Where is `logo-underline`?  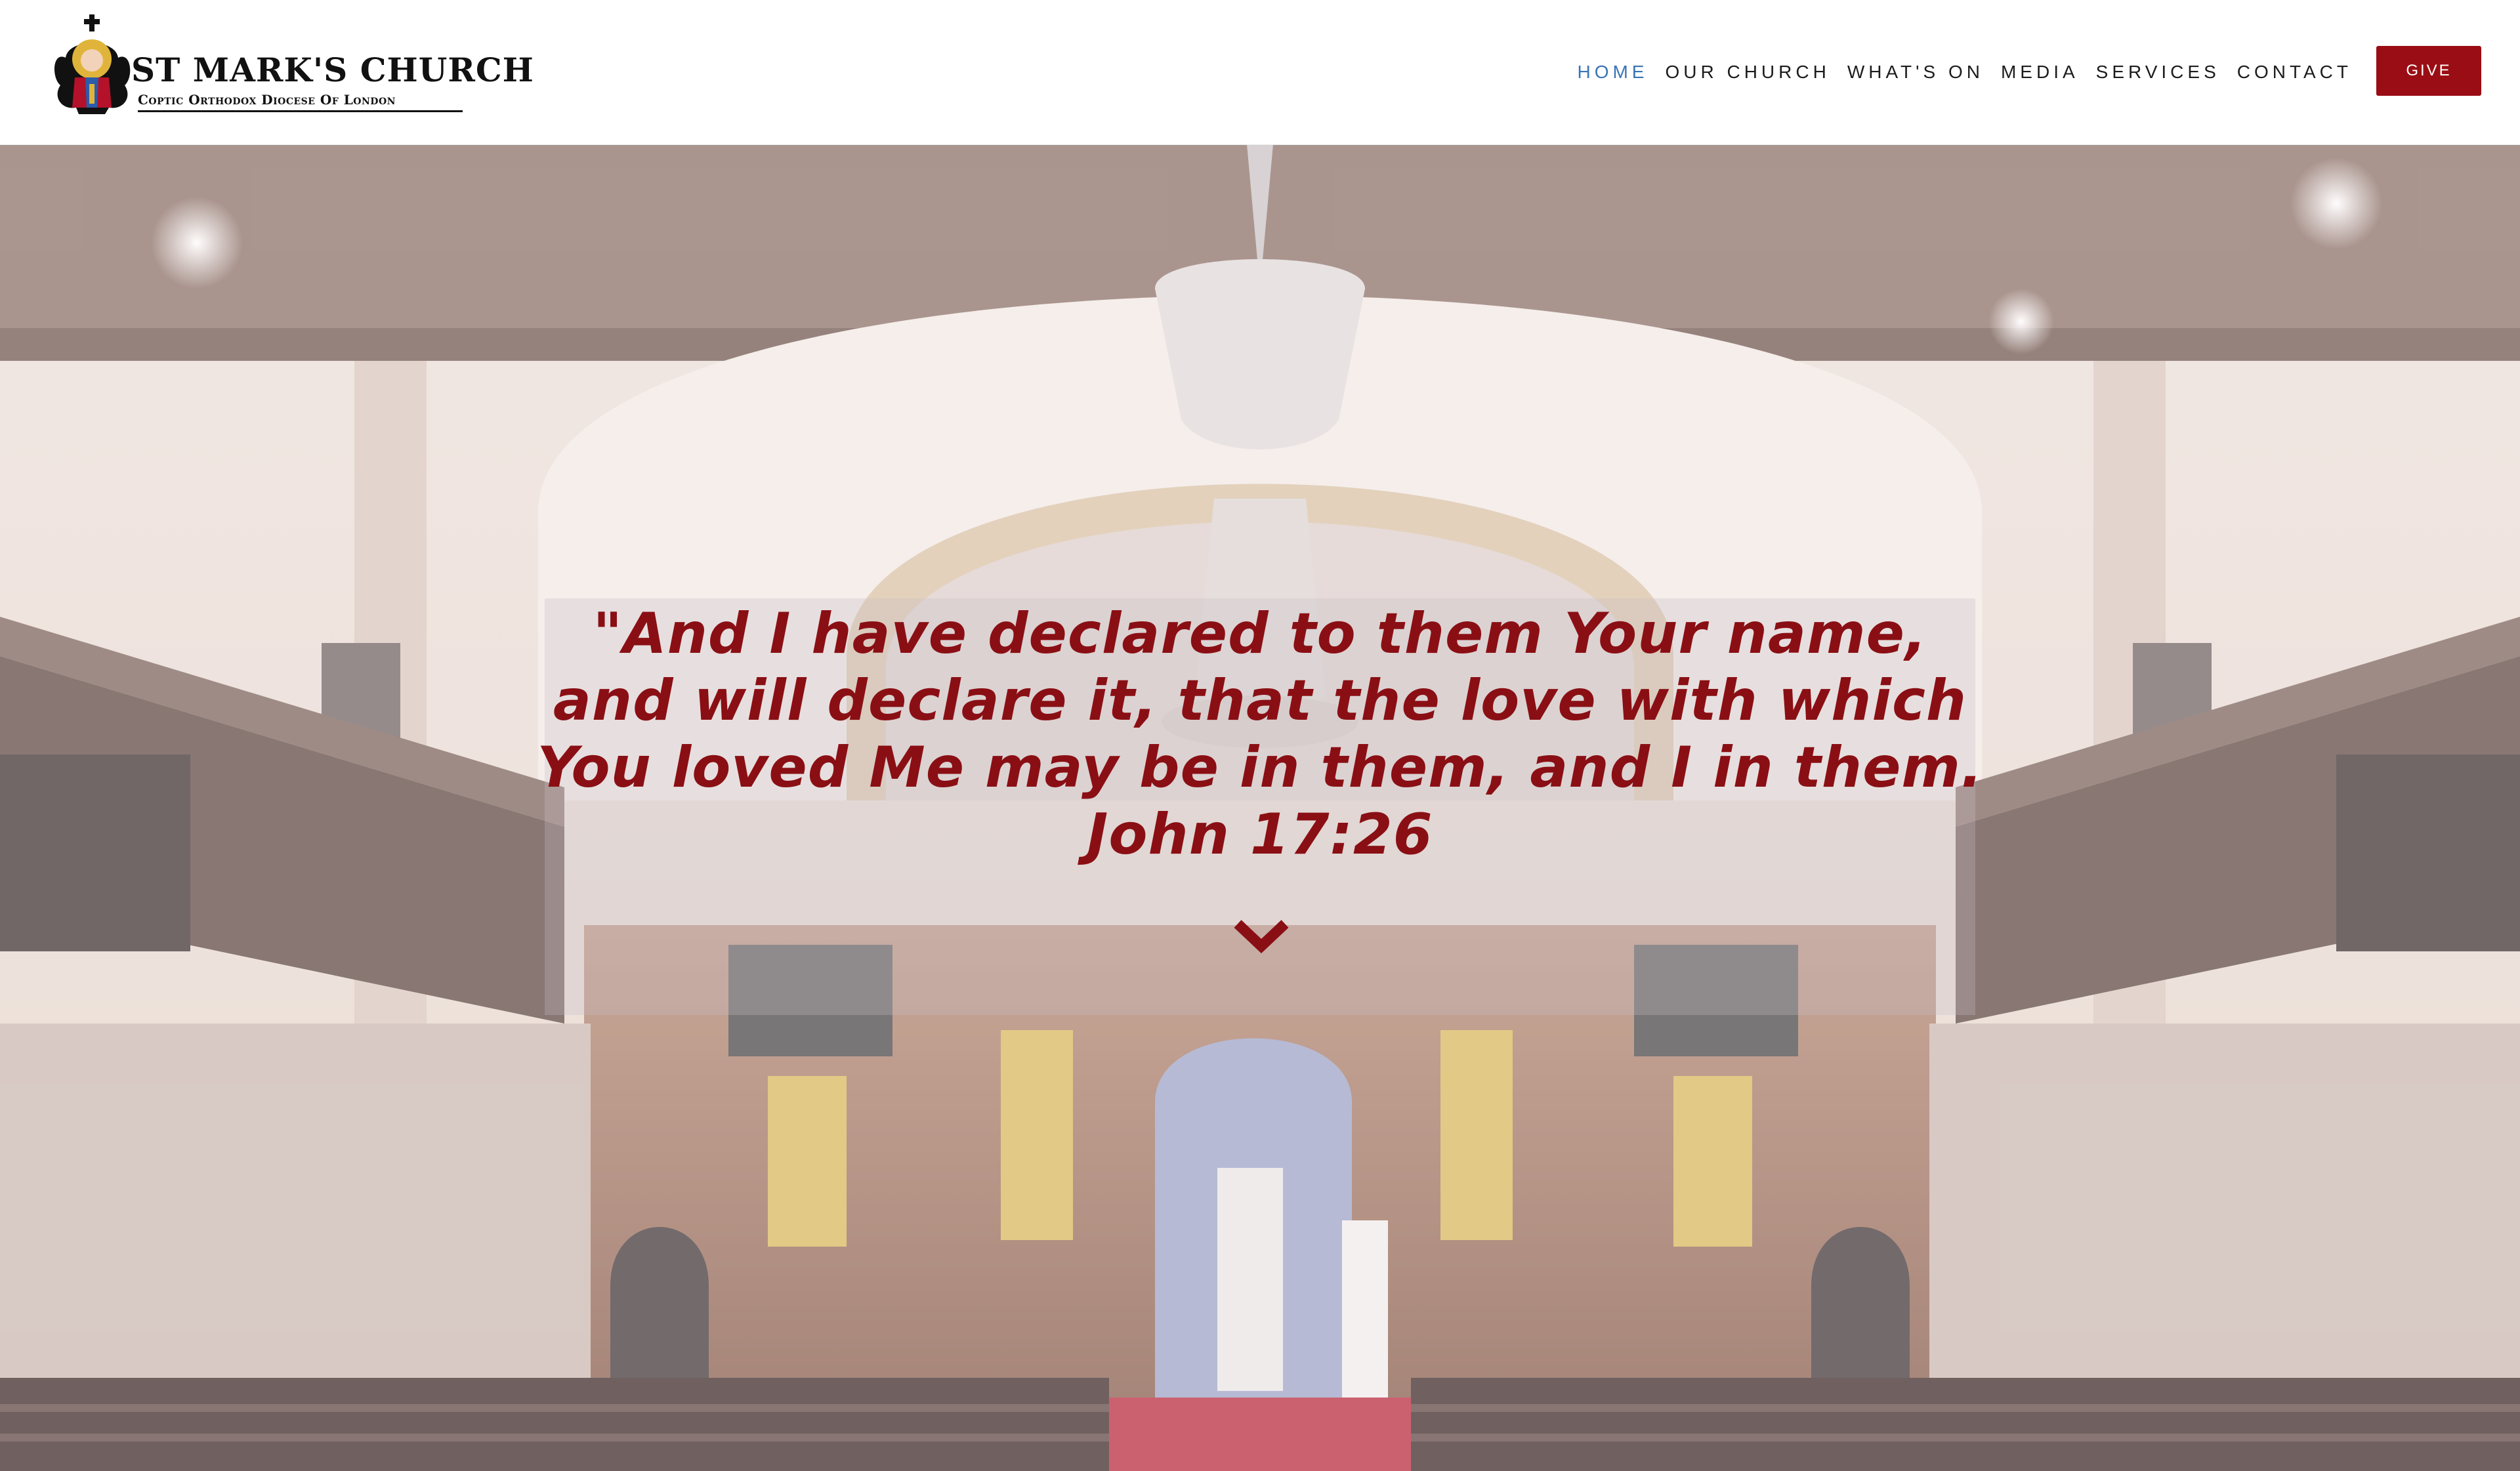
logo-underline is located at coordinates (300, 111).